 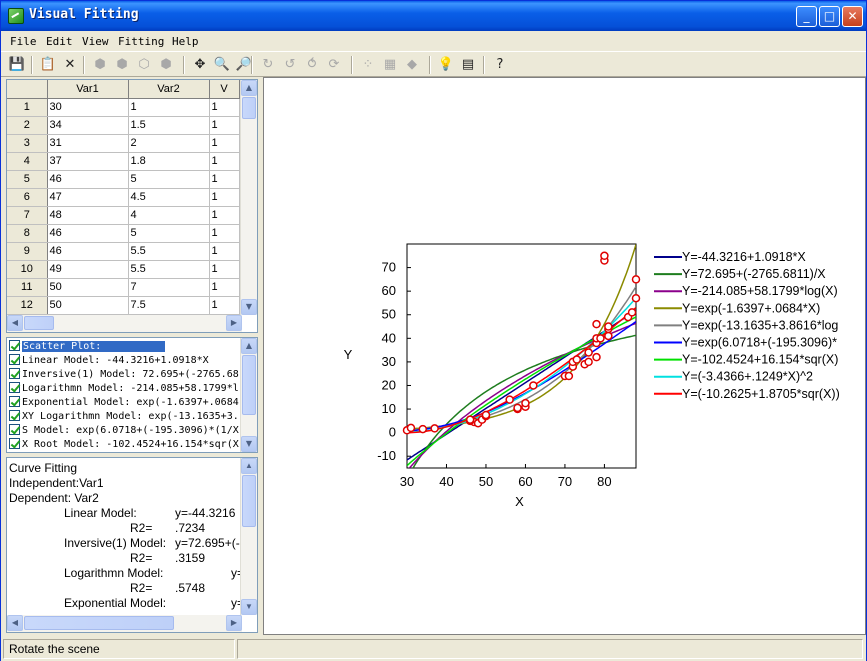 I want to click on table-cell: 31, so click(x=88, y=143).